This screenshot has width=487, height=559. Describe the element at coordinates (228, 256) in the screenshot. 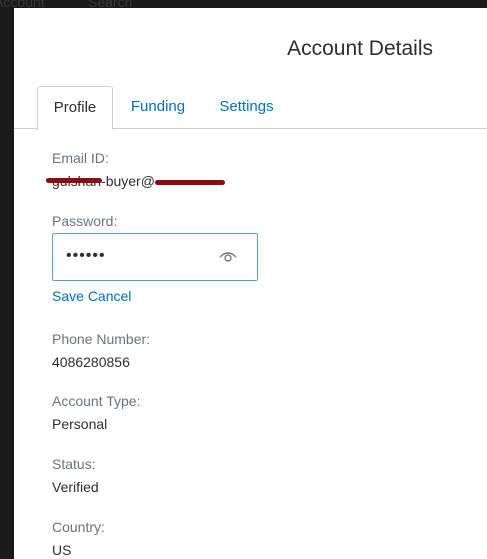

I see `eye-icon` at that location.